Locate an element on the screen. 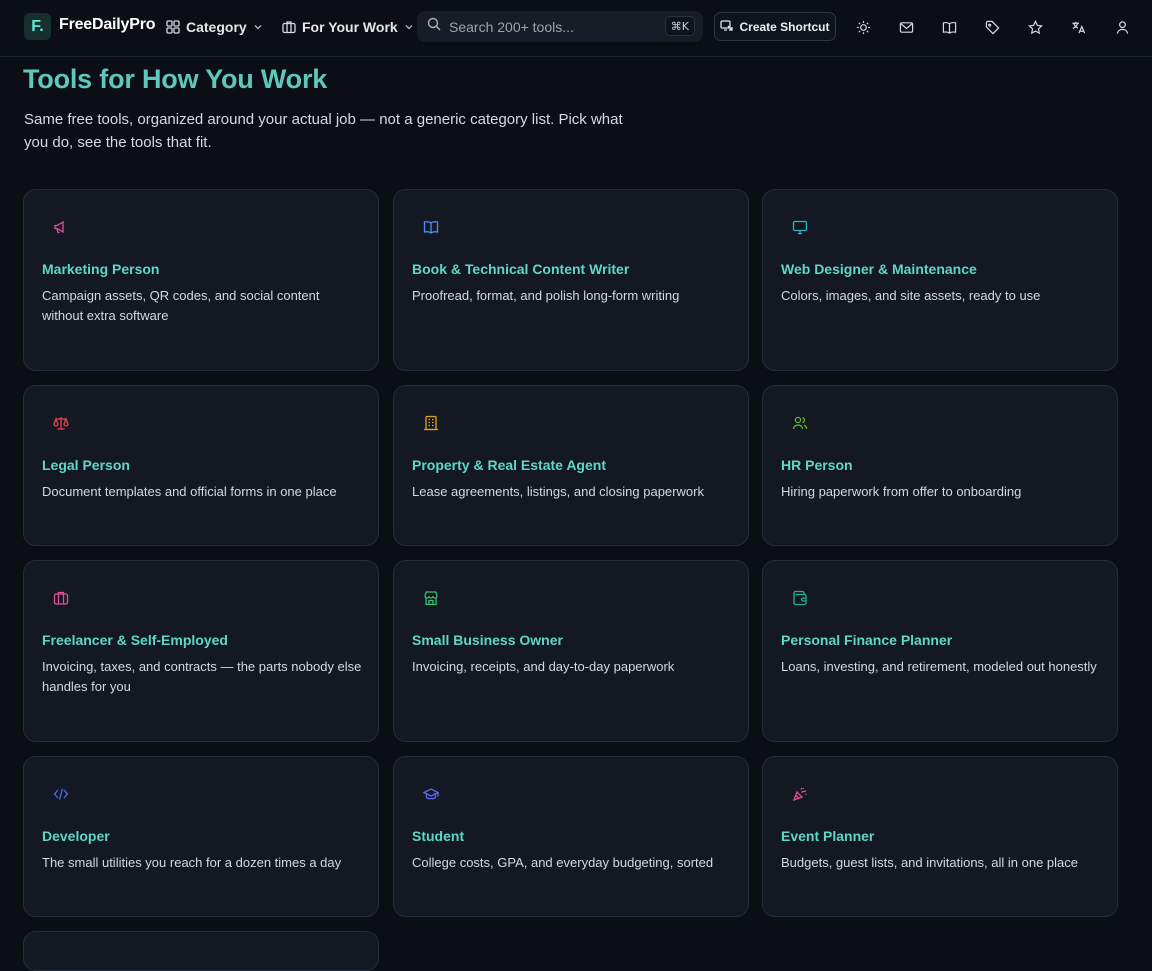  translate-icon is located at coordinates (1078, 27).